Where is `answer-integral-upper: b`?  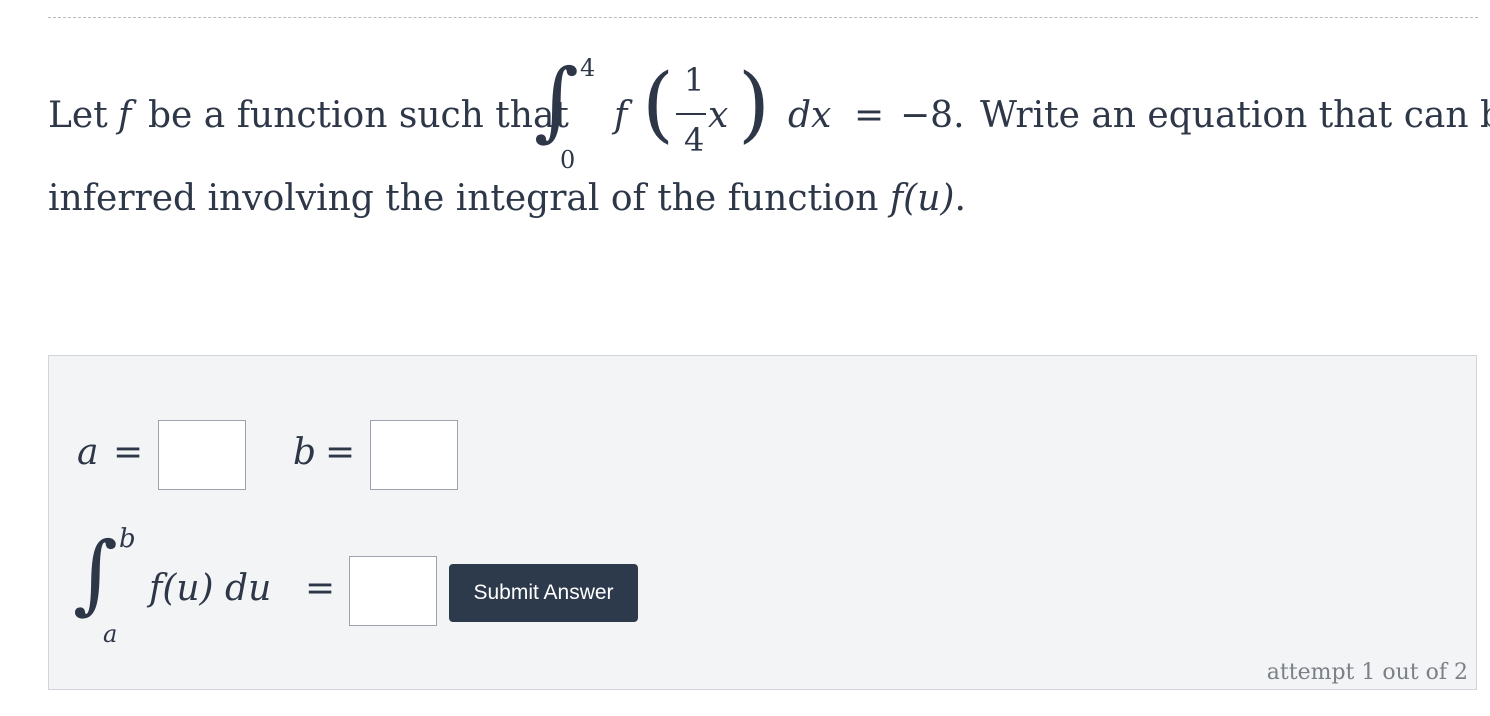
answer-integral-upper: b is located at coordinates (127, 539).